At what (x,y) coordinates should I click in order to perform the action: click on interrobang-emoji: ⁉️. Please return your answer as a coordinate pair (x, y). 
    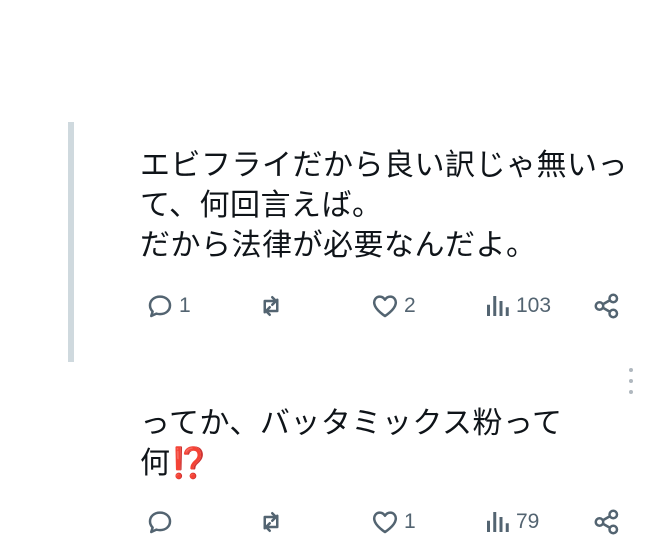
    Looking at the image, I should click on (189, 463).